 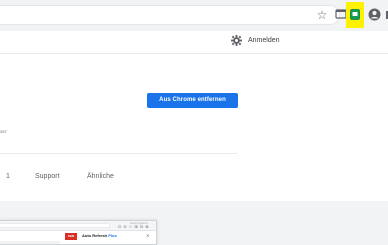 I want to click on signin-link: Anmelden, so click(x=264, y=40).